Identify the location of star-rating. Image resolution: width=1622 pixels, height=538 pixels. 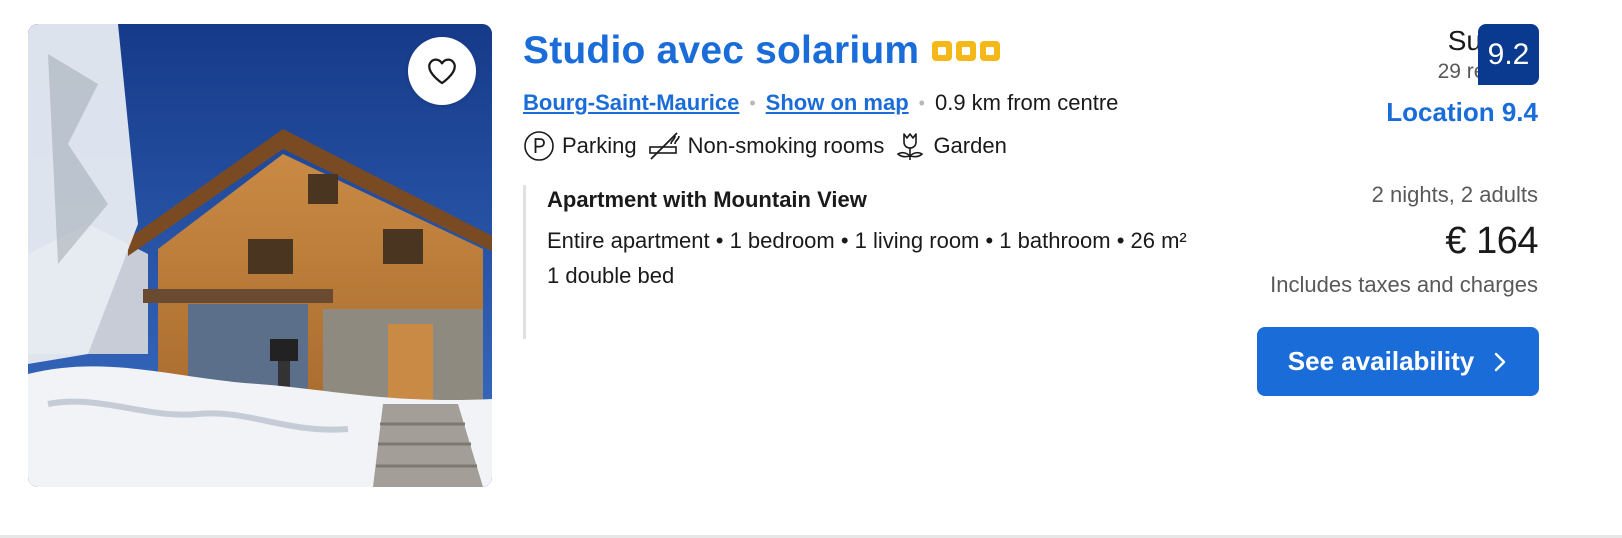
(966, 51).